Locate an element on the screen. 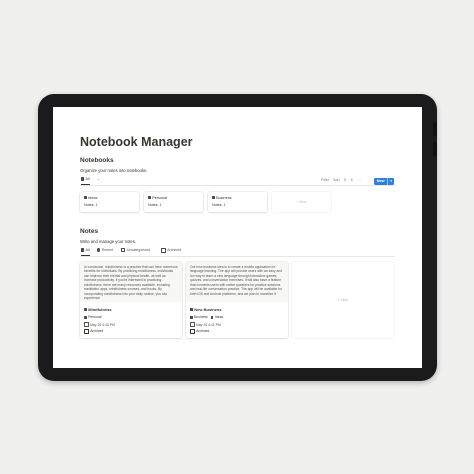 This screenshot has height=474, width=474. note-tags: Personal is located at coordinates (92, 317).